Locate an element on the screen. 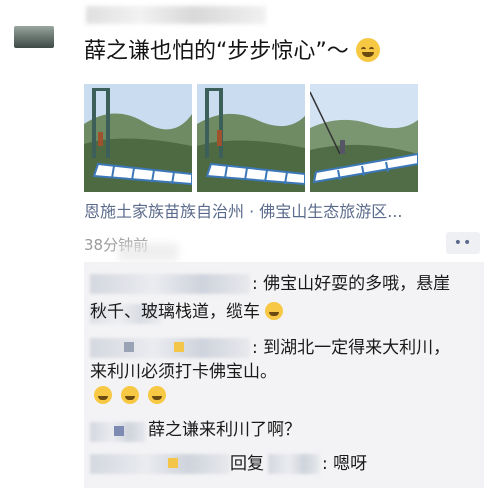  emoji-group is located at coordinates (132, 395).